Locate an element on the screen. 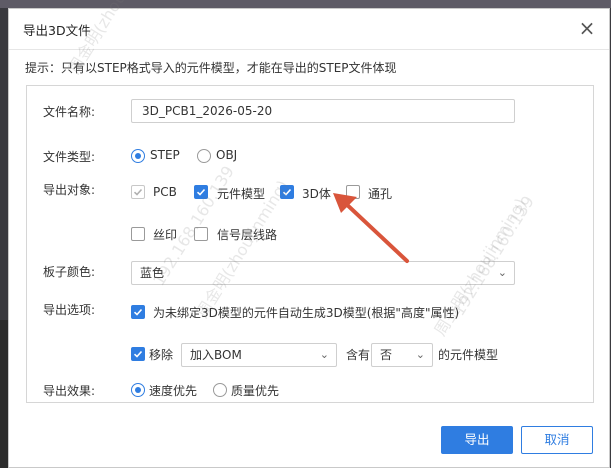 The image size is (611, 468). background-window-edge is located at coordinates (4, 394).